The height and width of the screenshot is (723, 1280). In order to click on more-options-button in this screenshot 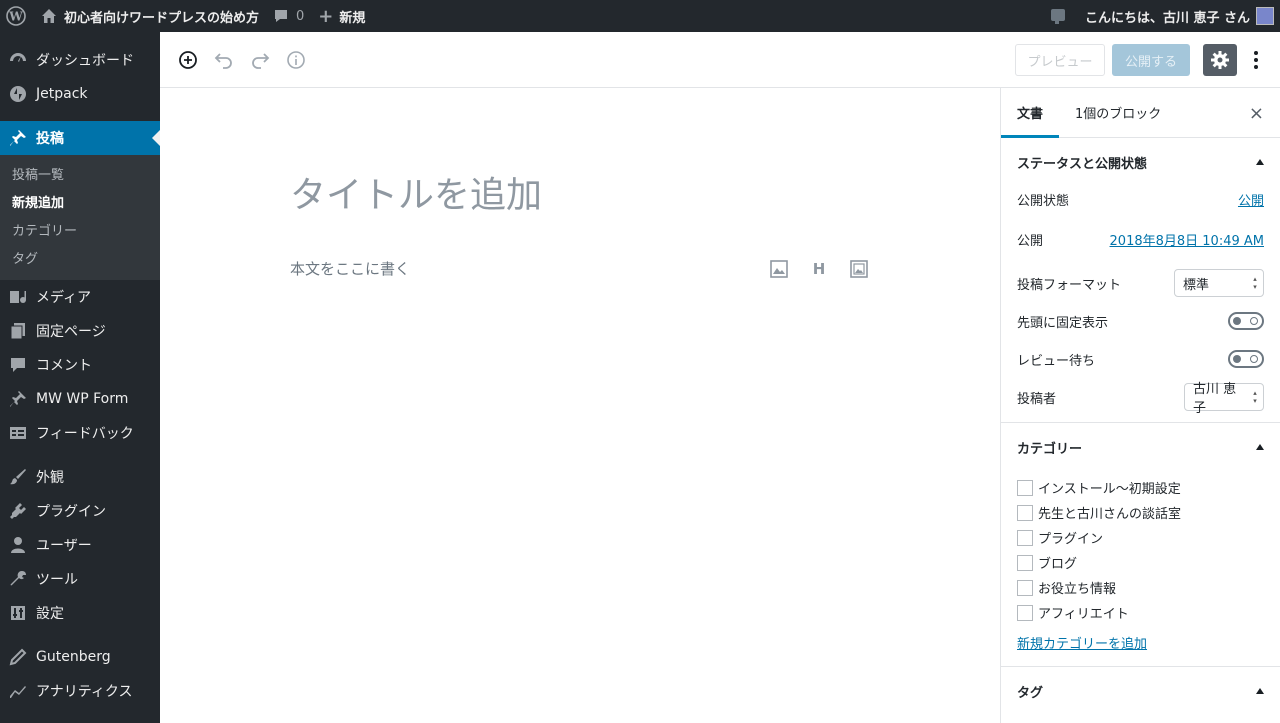, I will do `click(1256, 60)`.